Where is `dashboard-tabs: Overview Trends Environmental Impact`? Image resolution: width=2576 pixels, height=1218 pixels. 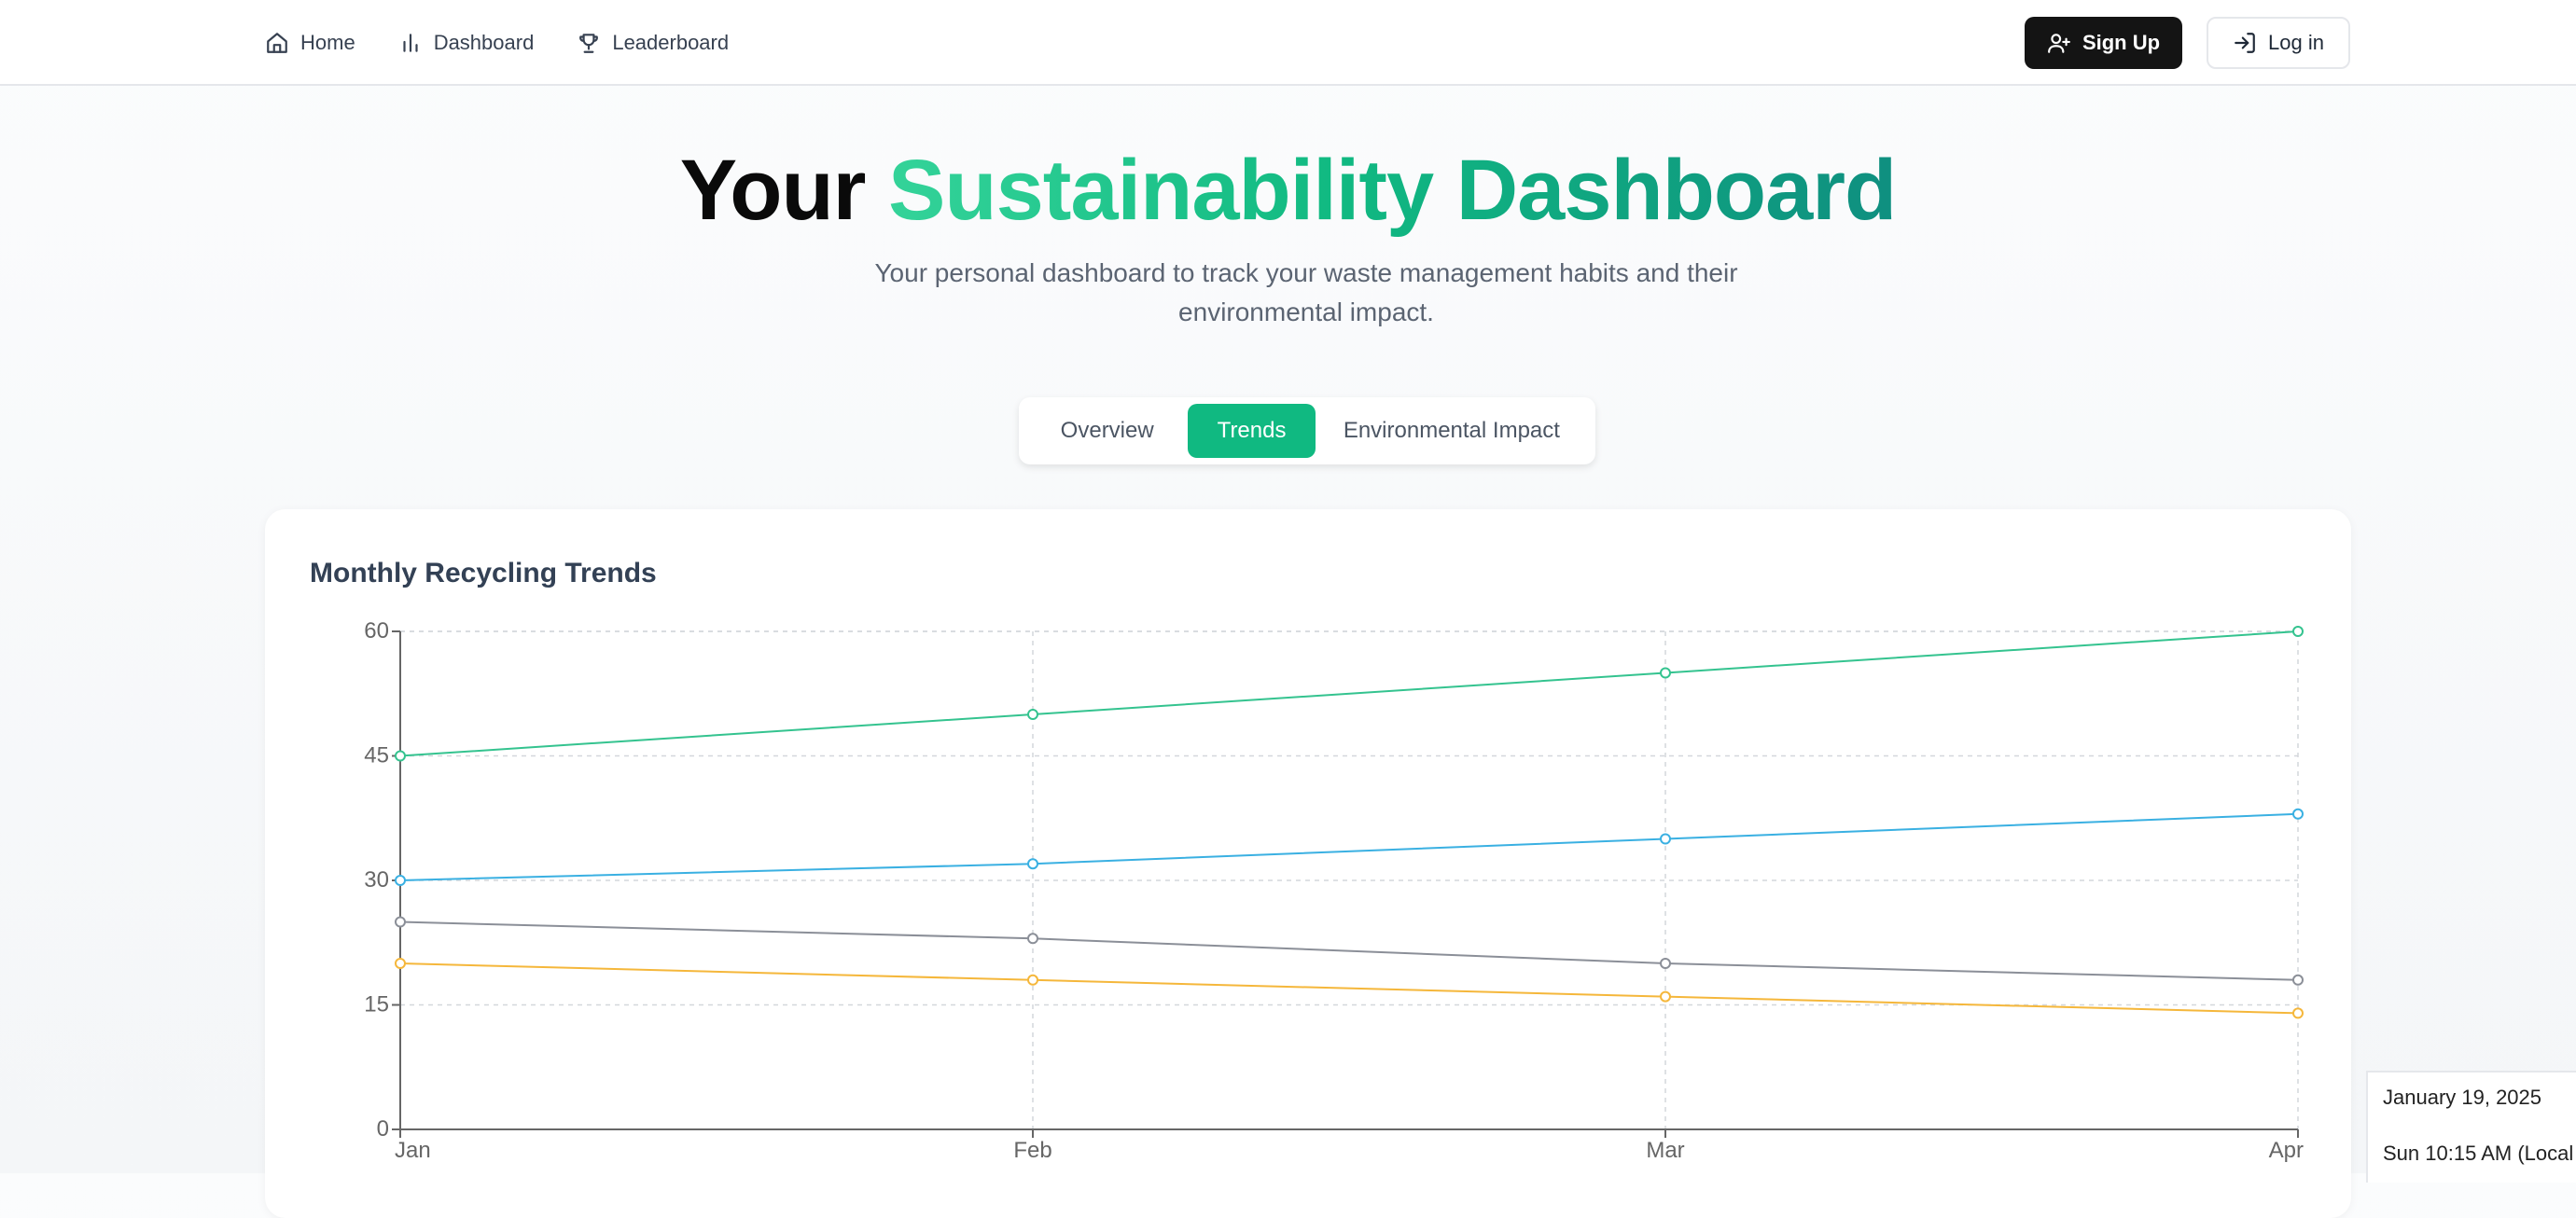 dashboard-tabs: Overview Trends Environmental Impact is located at coordinates (1307, 430).